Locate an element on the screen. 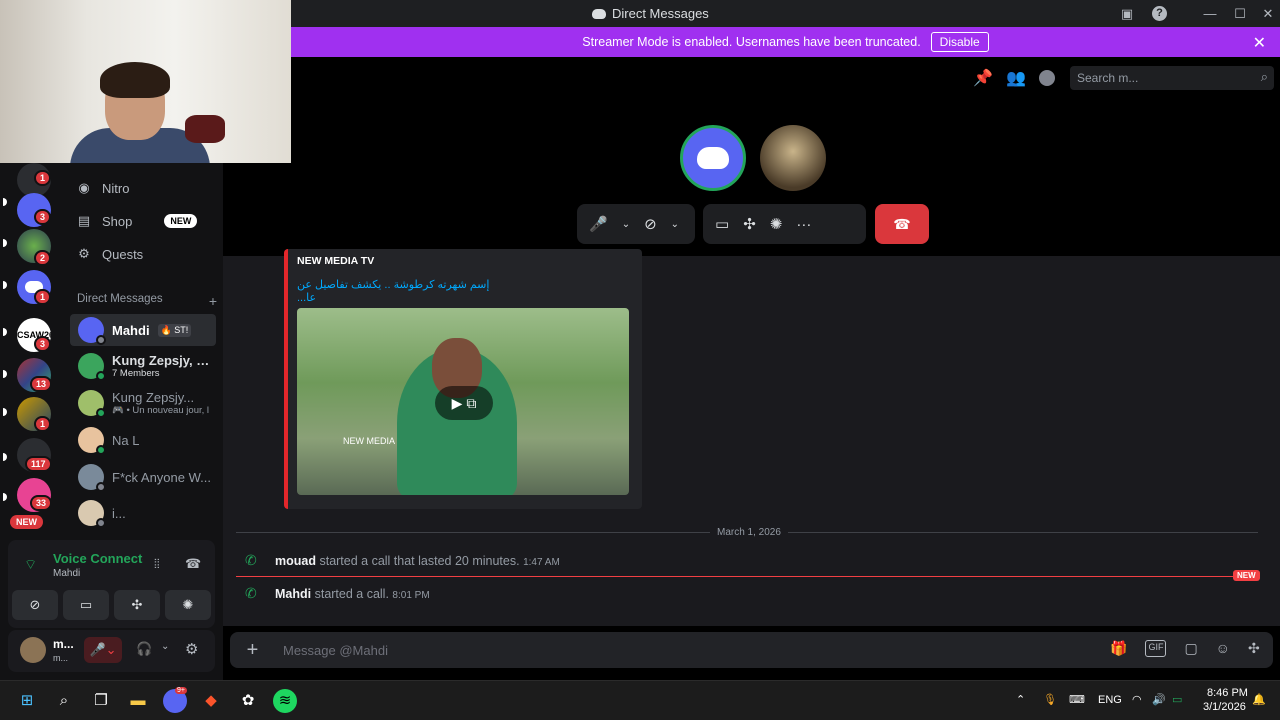  user-profile-icon is located at coordinates (1047, 78).